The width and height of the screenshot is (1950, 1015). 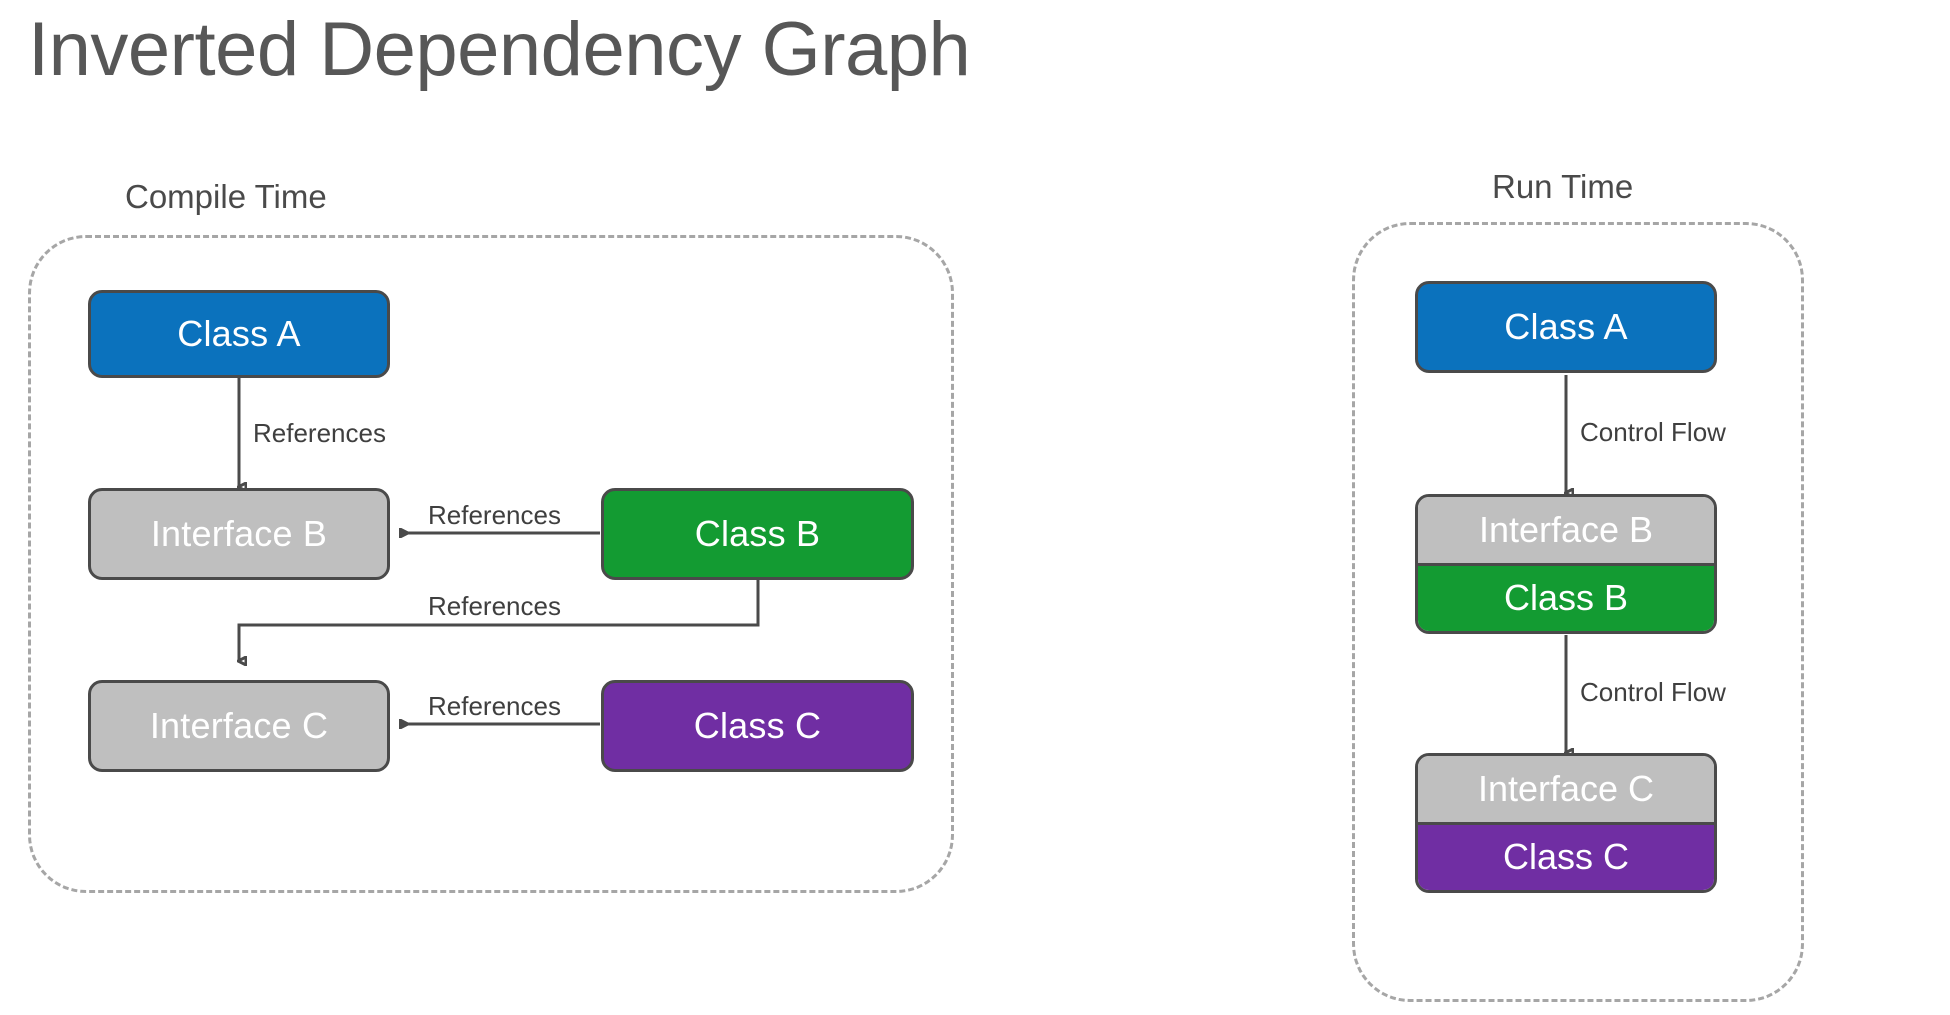 I want to click on run-time-caption: Run Time, so click(x=1563, y=186).